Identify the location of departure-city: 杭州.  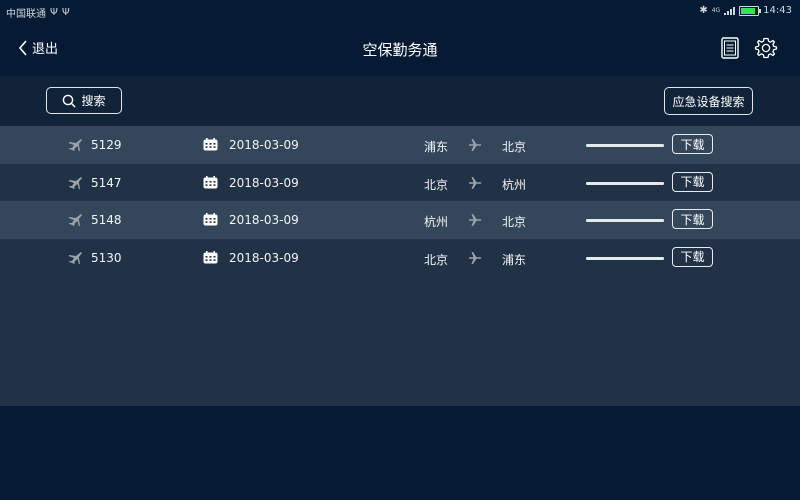
(436, 222).